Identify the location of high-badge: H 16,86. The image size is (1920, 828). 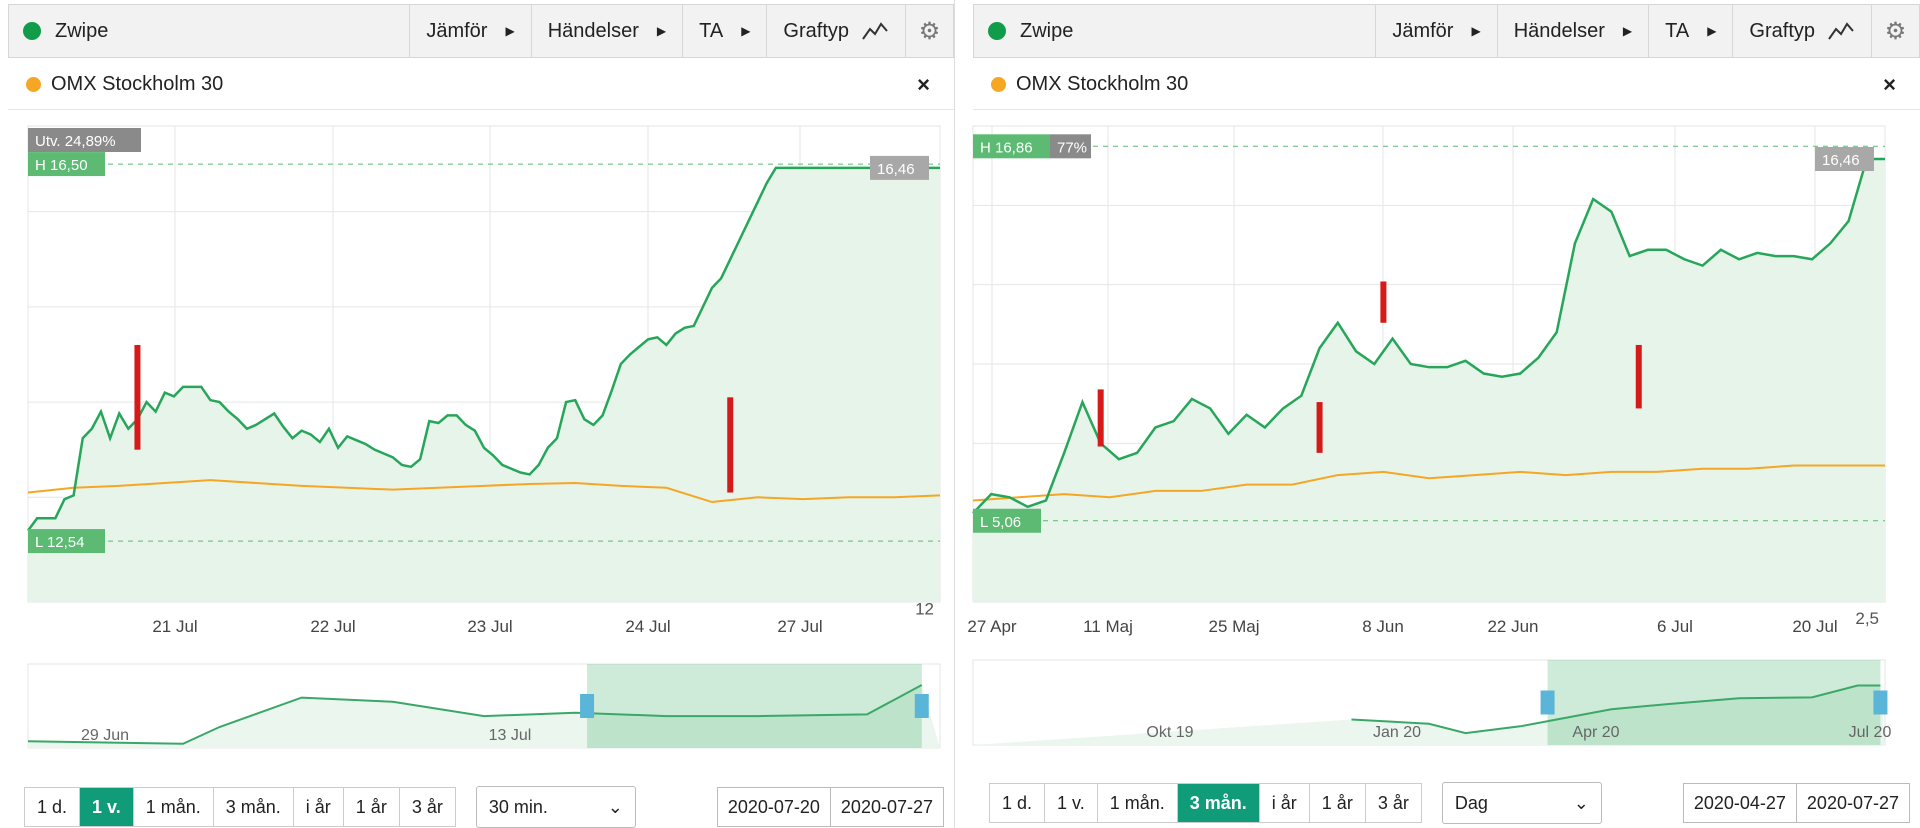
(1006, 147).